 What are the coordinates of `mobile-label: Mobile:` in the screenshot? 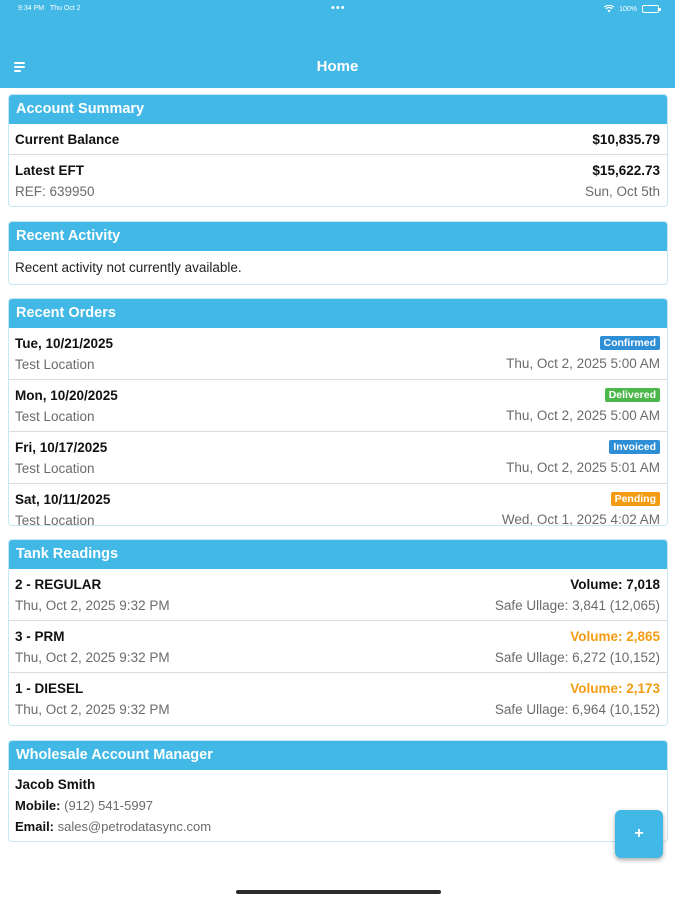 It's located at (38, 805).